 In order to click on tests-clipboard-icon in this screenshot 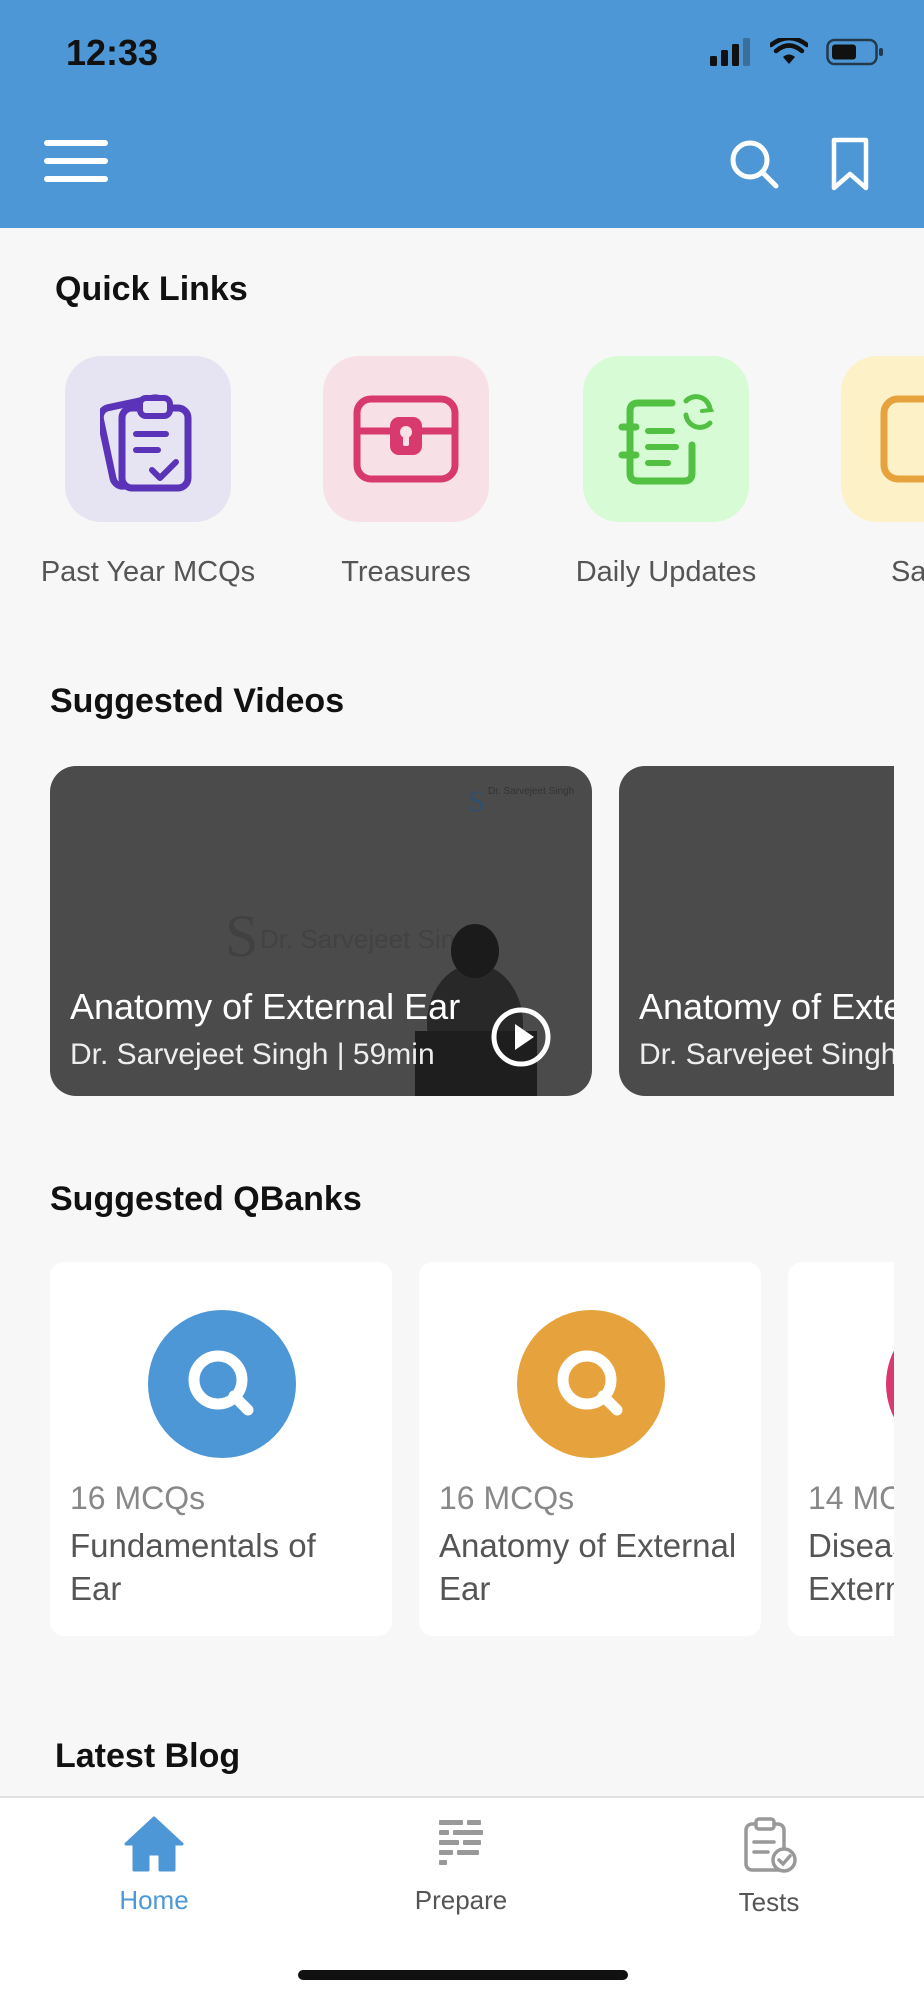, I will do `click(770, 1845)`.